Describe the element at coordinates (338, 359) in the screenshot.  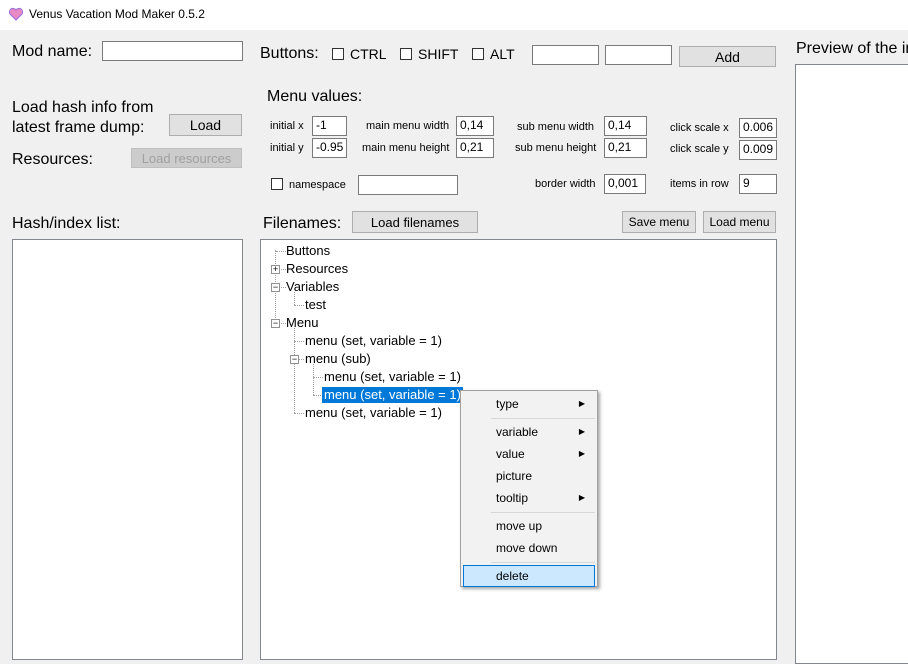
I see `tree-node-menu-sub: menu (sub)` at that location.